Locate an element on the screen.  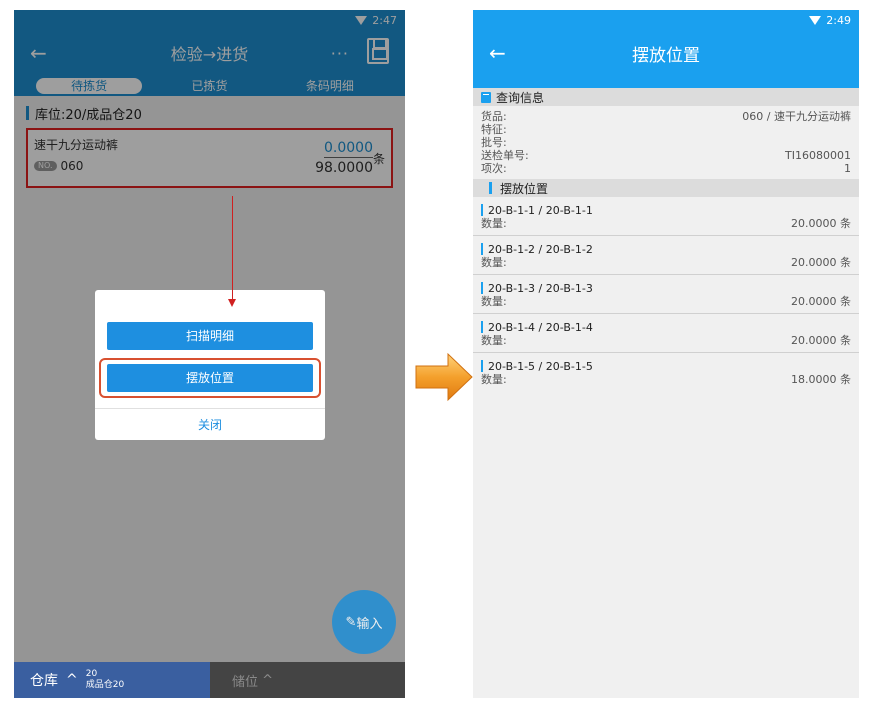
annotation-arrowhead is located at coordinates (232, 303).